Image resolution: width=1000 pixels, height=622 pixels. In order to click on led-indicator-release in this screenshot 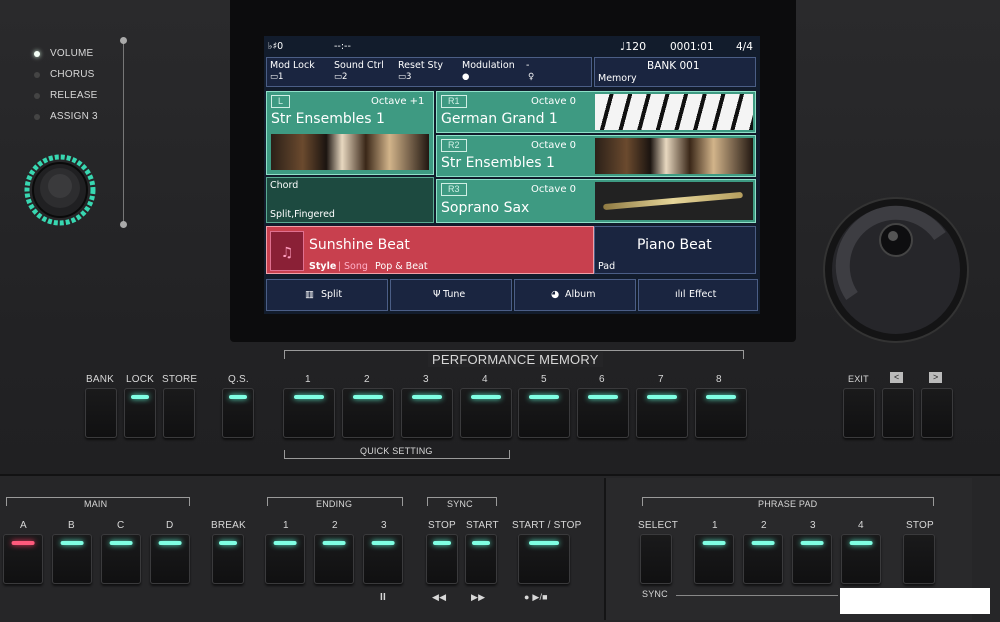, I will do `click(37, 96)`.